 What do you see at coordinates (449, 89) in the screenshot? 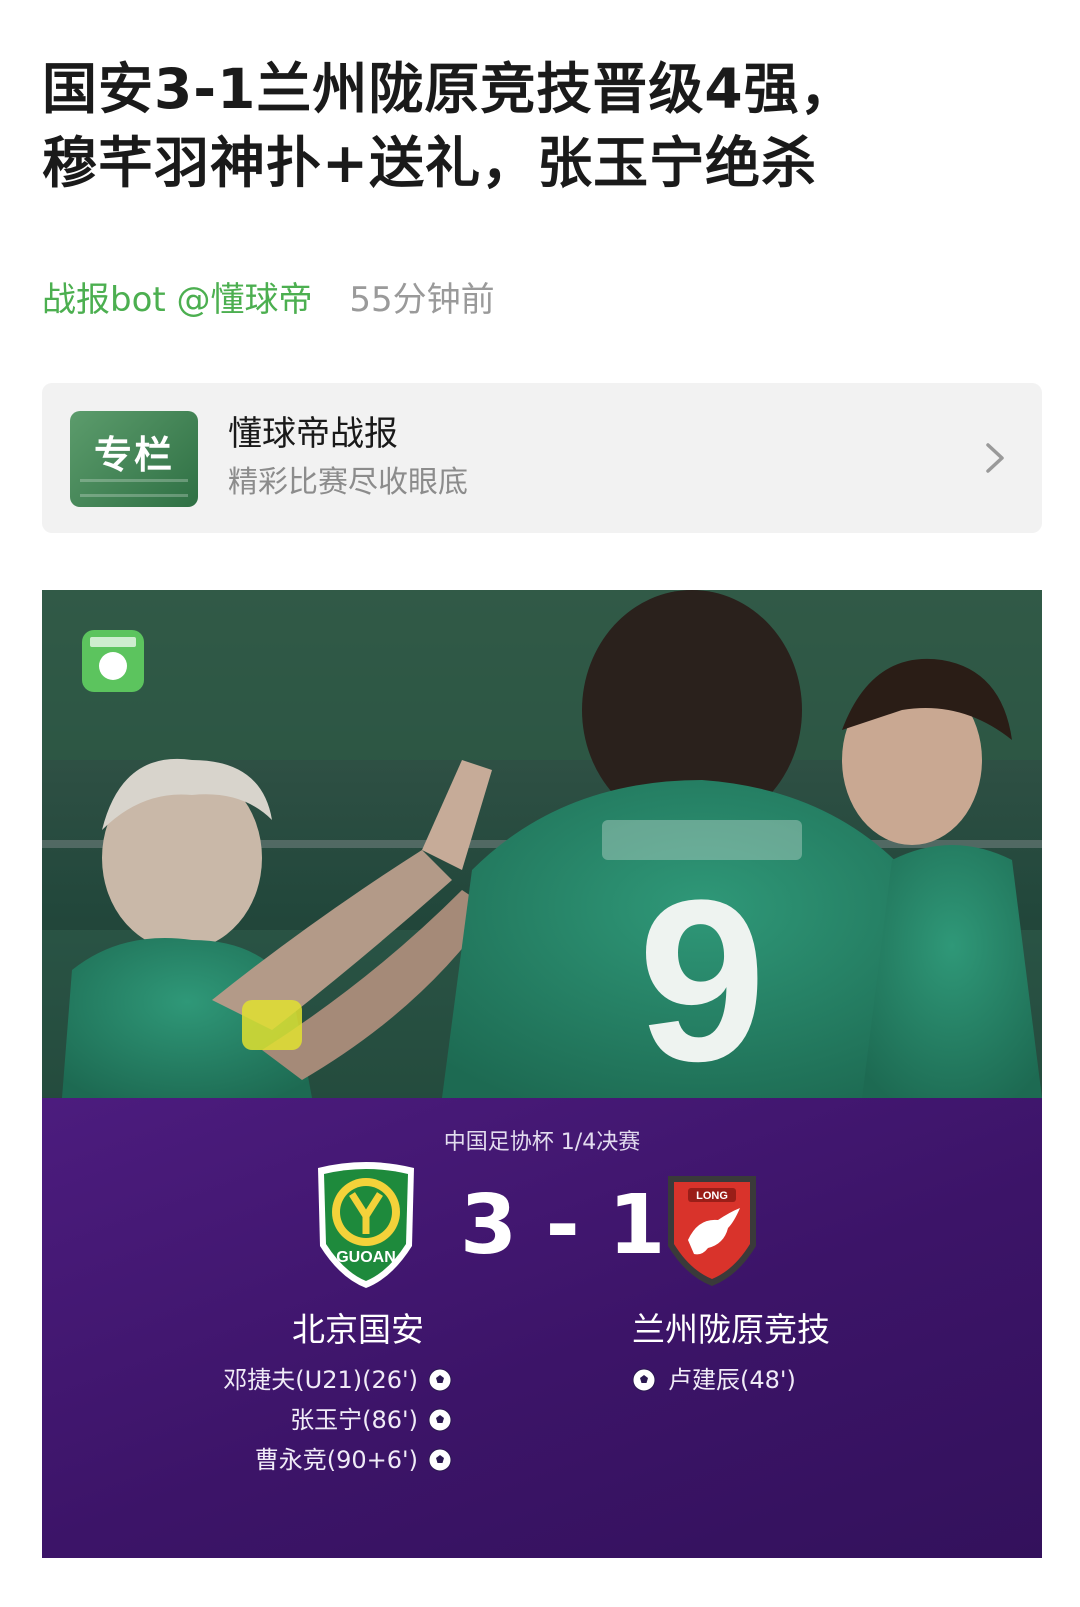
I see `article-title-line-1: 国安3-1兰州陇原竞技晋级4强，` at bounding box center [449, 89].